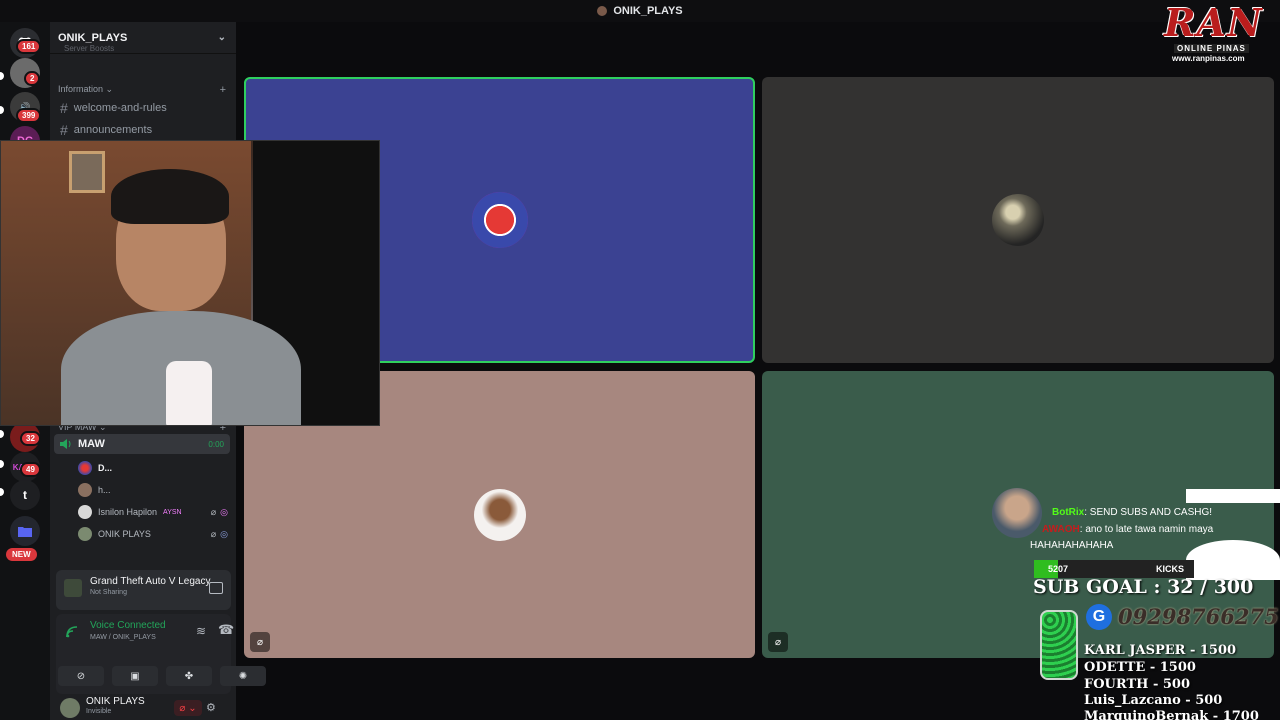 The image size is (1280, 720). I want to click on server-boosts-link: Server Boosts, so click(89, 48).